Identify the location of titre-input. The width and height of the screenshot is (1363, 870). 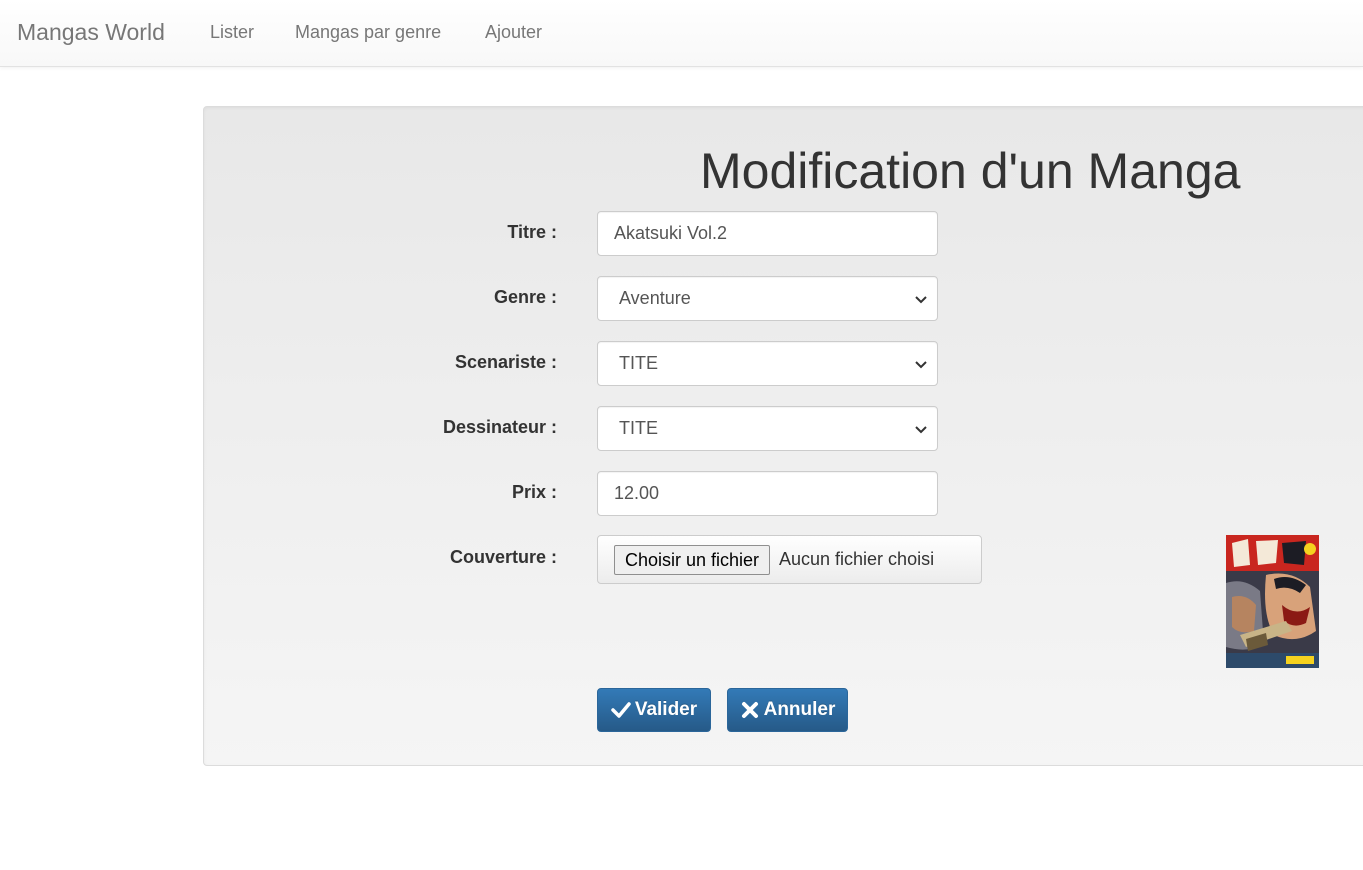
(767, 233).